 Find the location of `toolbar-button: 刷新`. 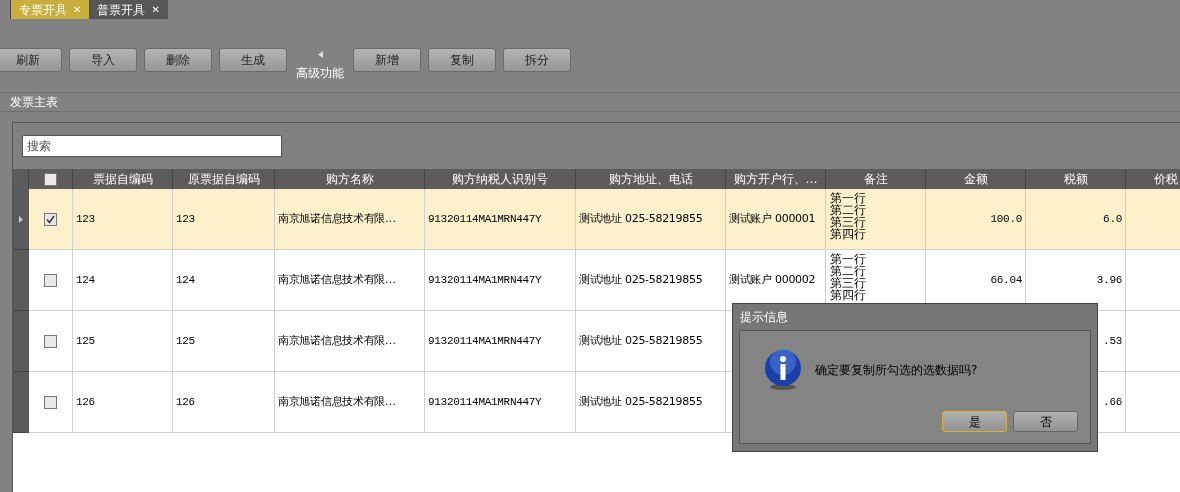

toolbar-button: 刷新 is located at coordinates (31, 60).